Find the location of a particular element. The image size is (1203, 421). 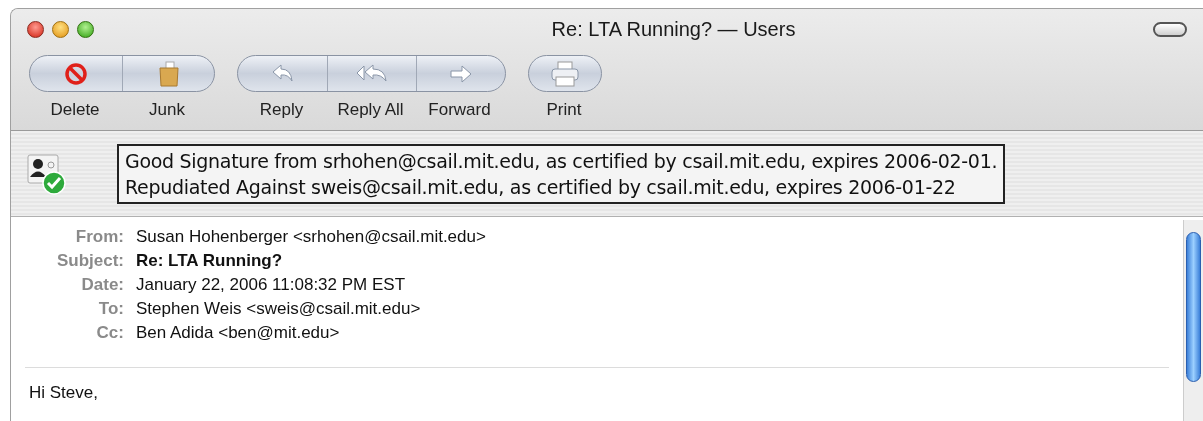

toolbar-label: Reply is located at coordinates (281, 110).